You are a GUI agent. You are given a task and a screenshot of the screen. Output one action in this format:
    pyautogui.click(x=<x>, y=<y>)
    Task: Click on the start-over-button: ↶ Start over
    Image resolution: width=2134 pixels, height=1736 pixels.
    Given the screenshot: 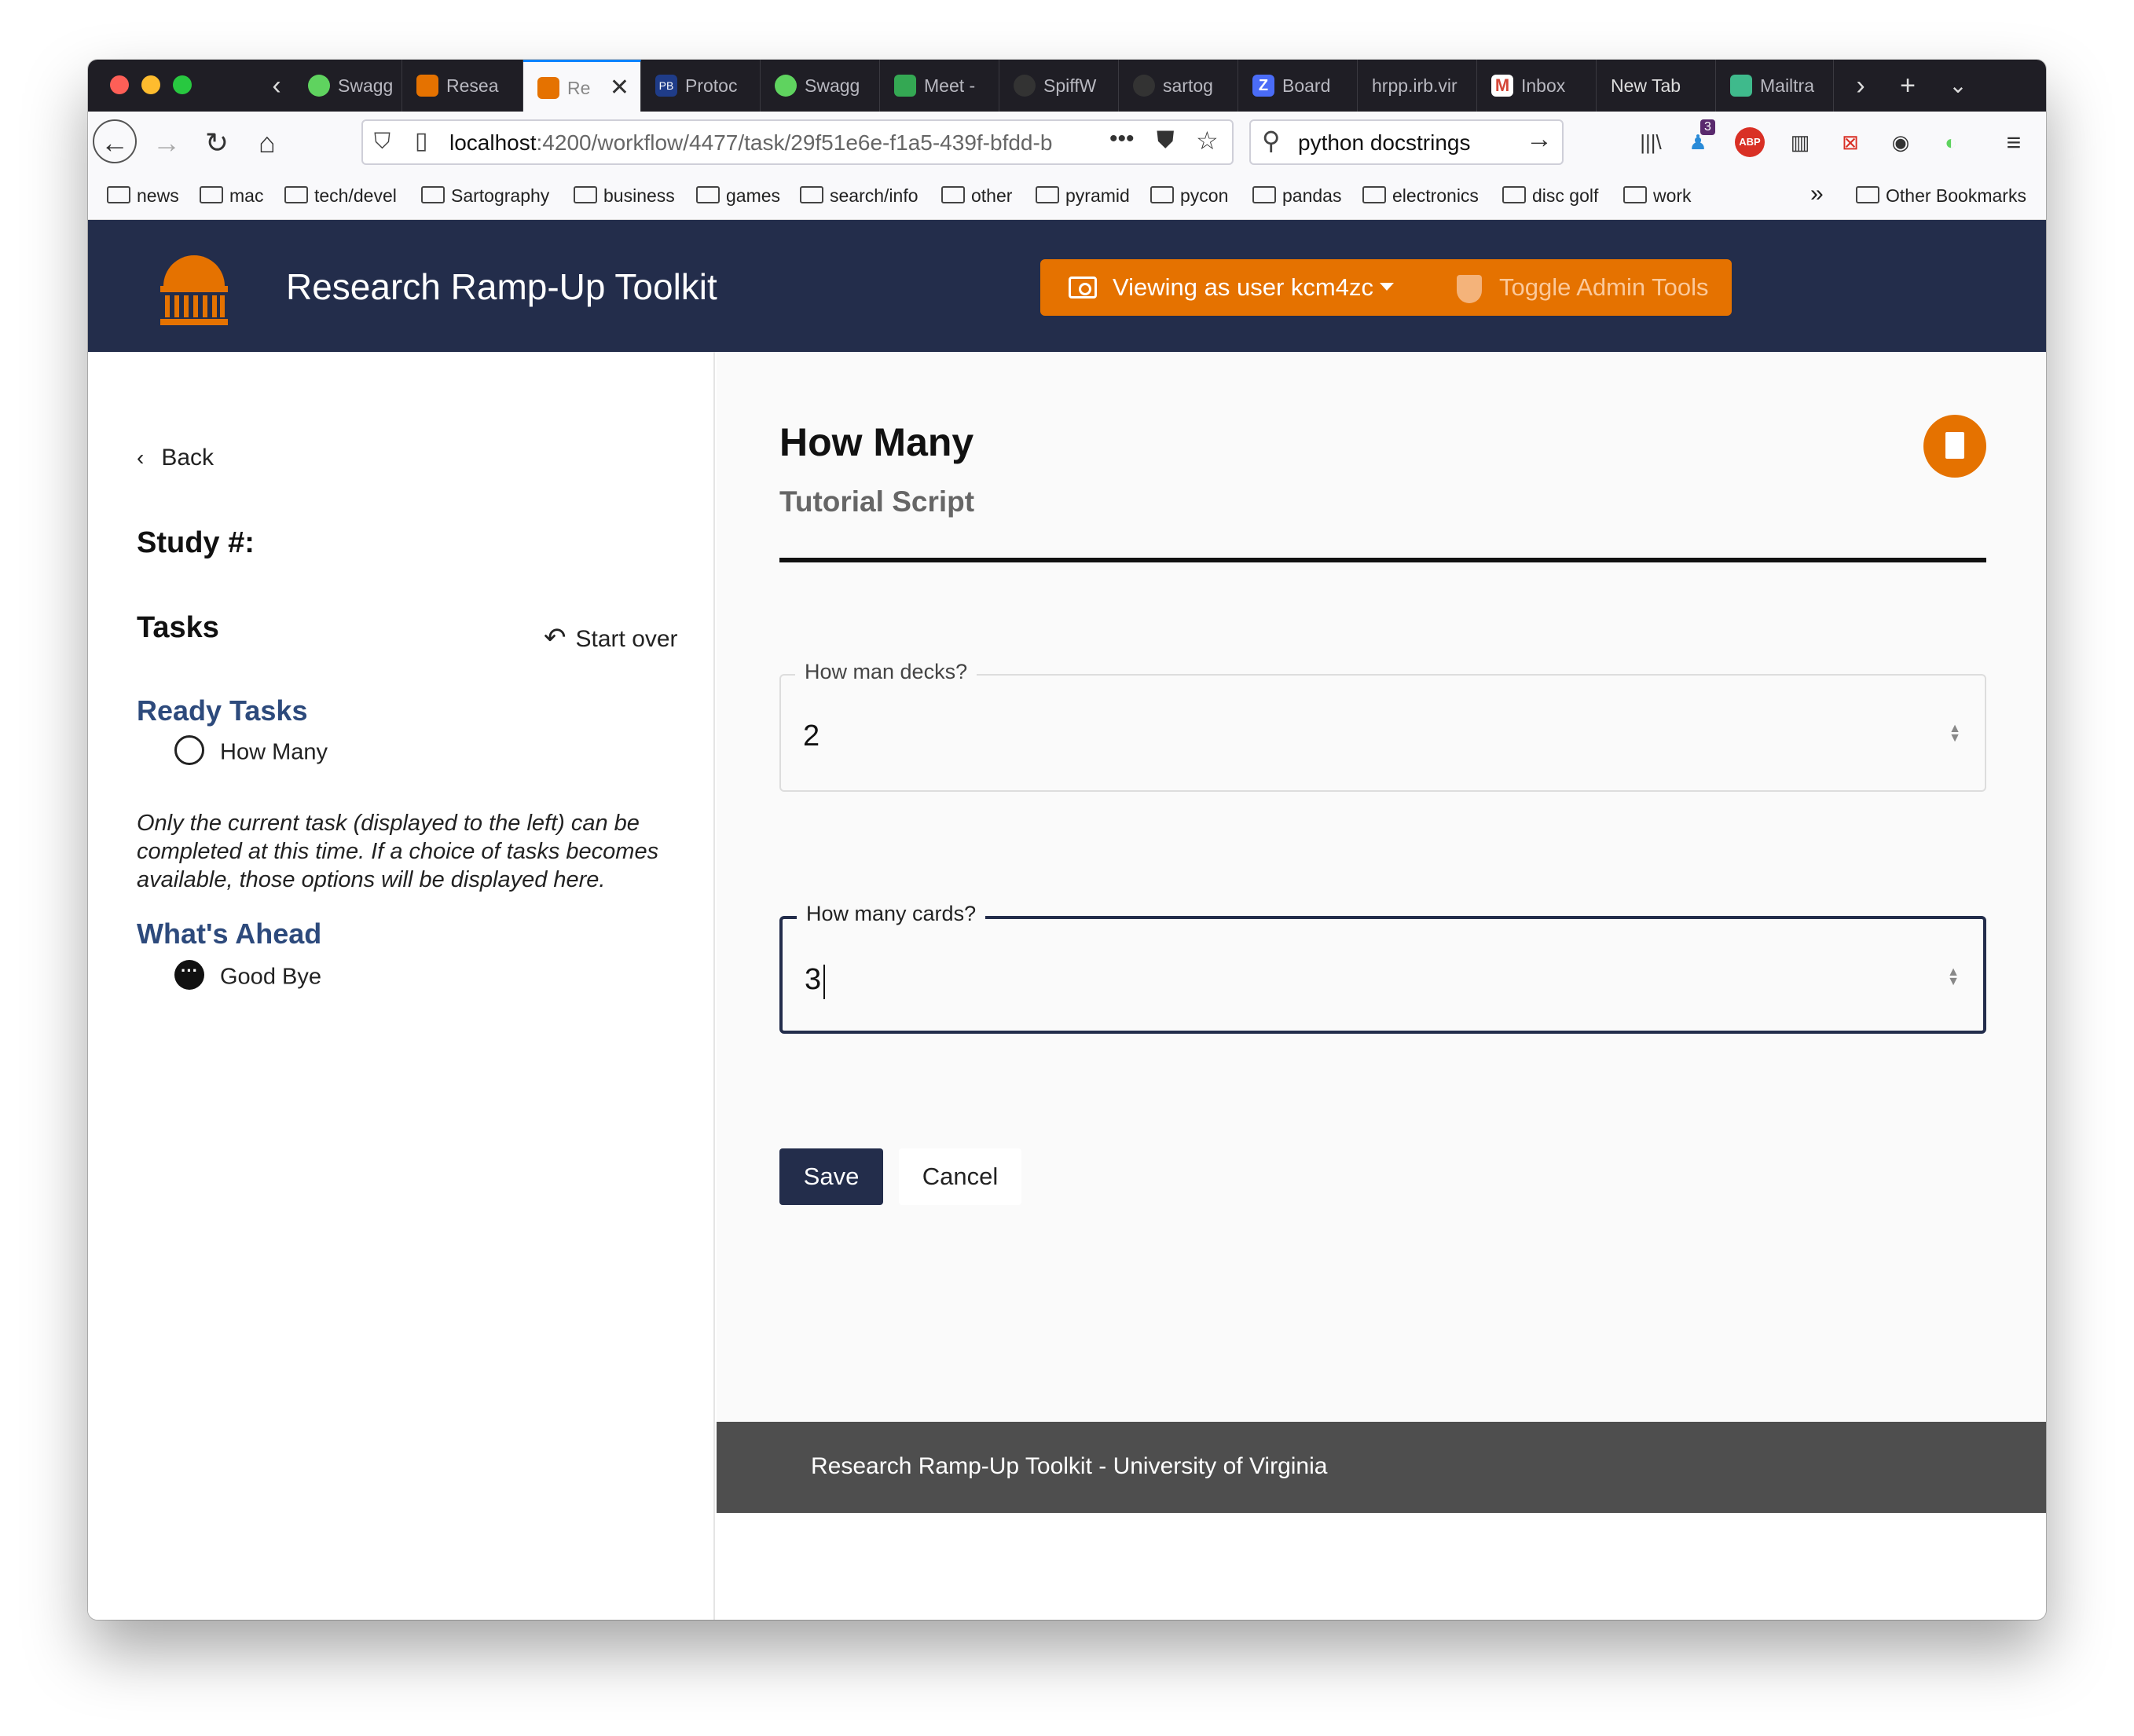 What is the action you would take?
    pyautogui.click(x=611, y=638)
    